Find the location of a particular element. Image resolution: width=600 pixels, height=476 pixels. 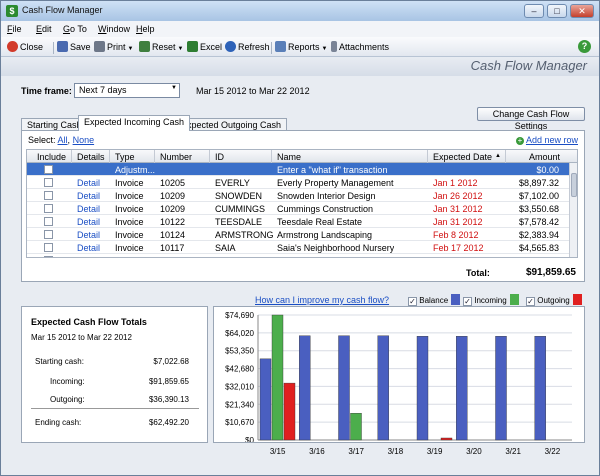

vertical-scrollbar is located at coordinates (573, 210).